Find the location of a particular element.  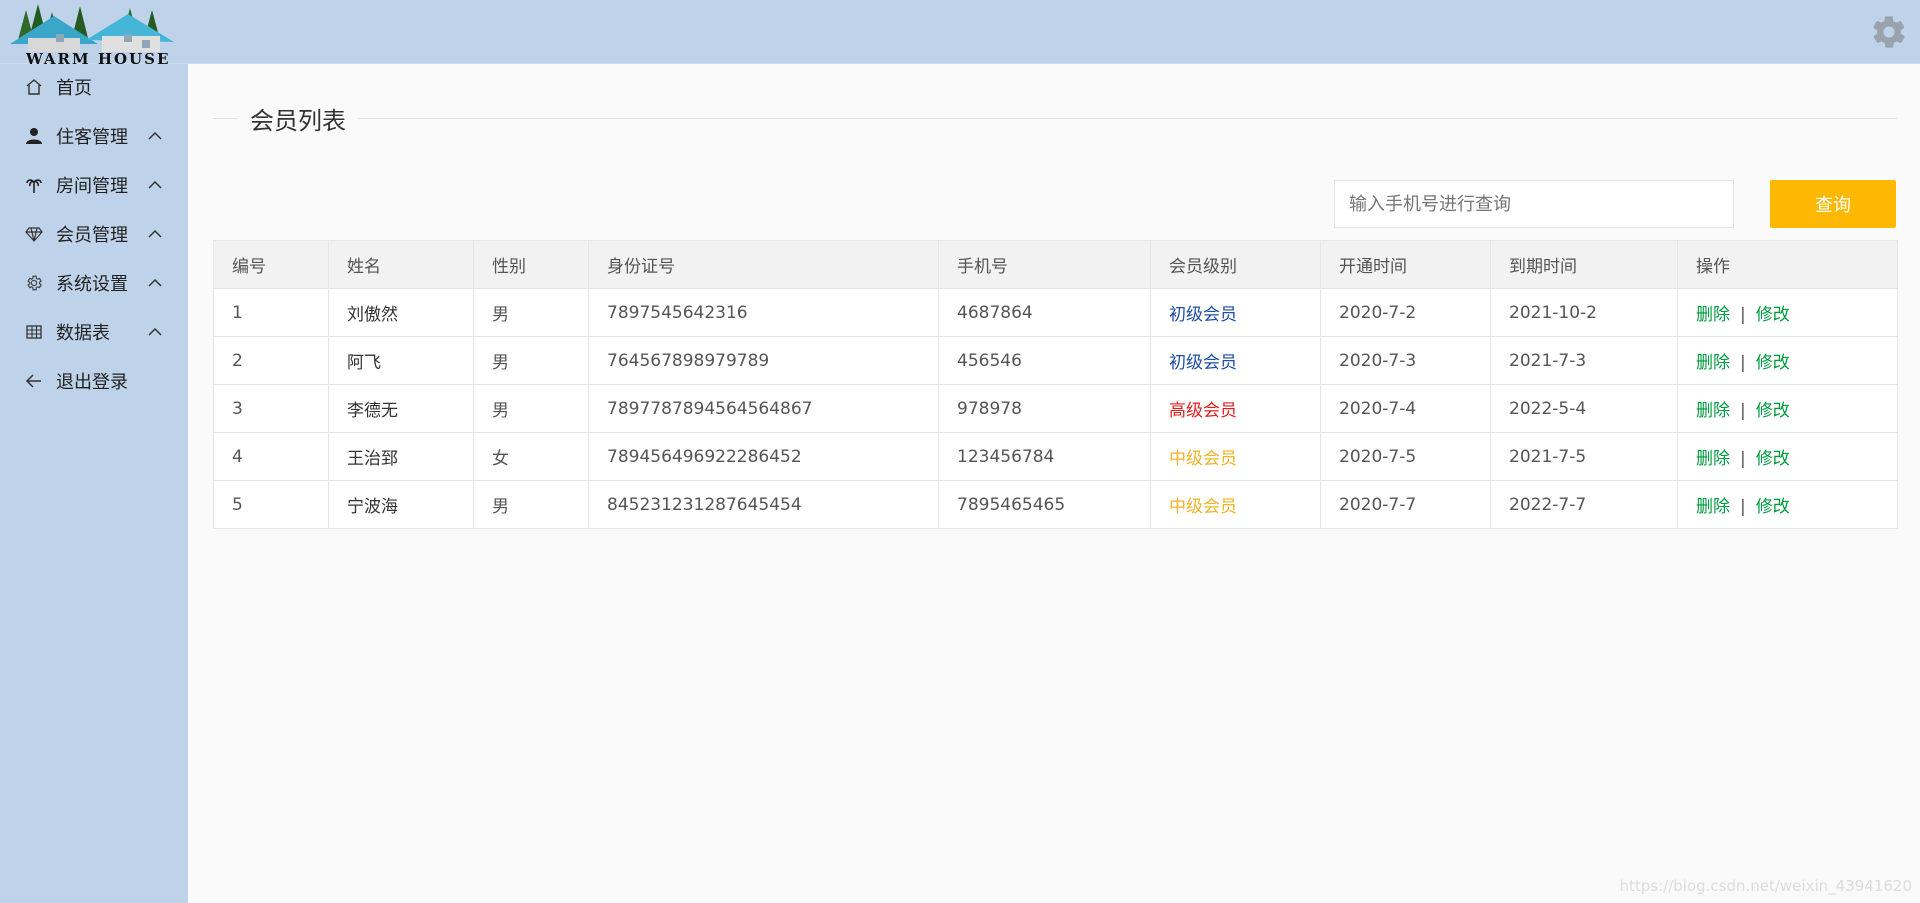

cell-end-date: 2021-7-3 is located at coordinates (1584, 360).